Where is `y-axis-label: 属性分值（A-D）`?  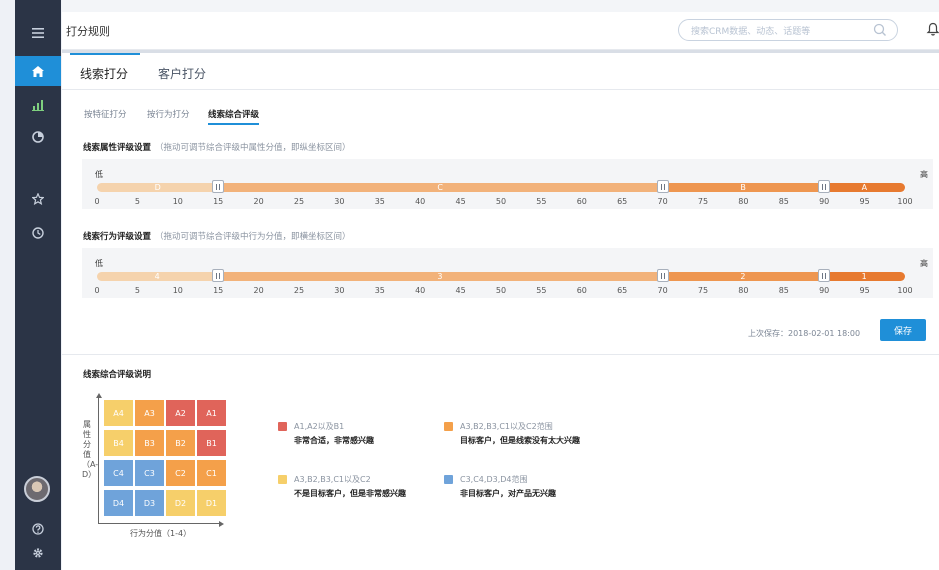 y-axis-label: 属性分值（A-D） is located at coordinates (90, 449).